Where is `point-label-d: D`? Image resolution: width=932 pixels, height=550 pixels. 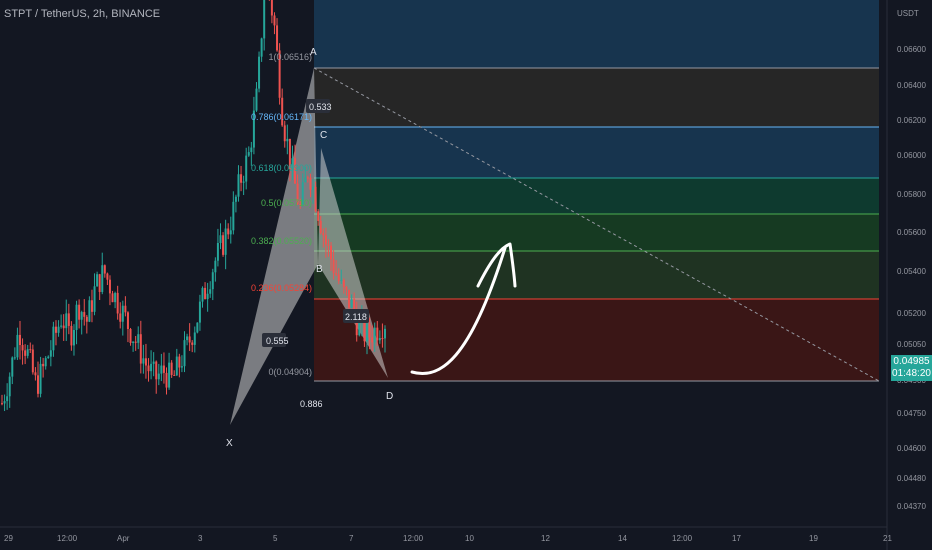
point-label-d: D is located at coordinates (389, 396).